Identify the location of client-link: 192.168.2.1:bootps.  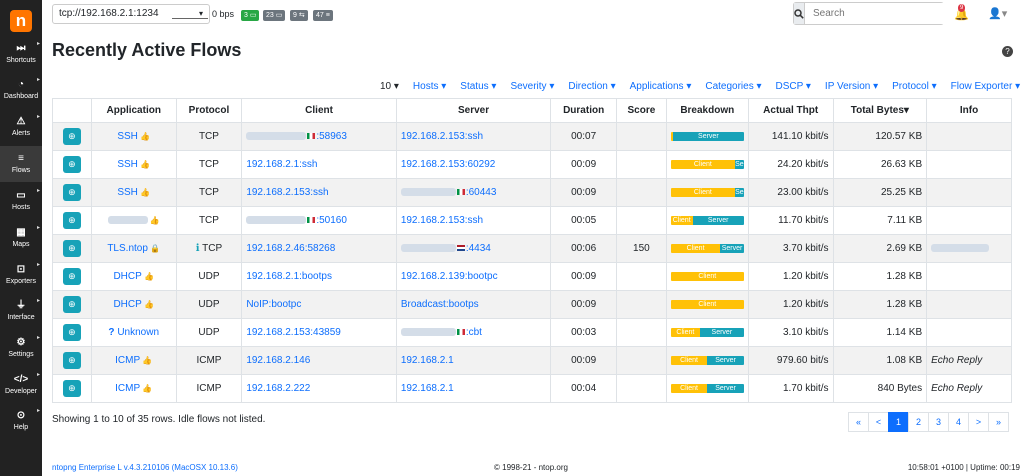
(289, 276).